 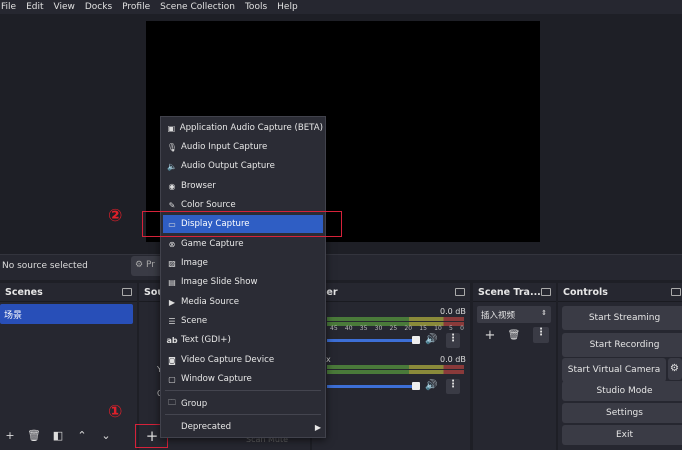 I want to click on chevron-down-icon: ⌄, so click(x=106, y=435).